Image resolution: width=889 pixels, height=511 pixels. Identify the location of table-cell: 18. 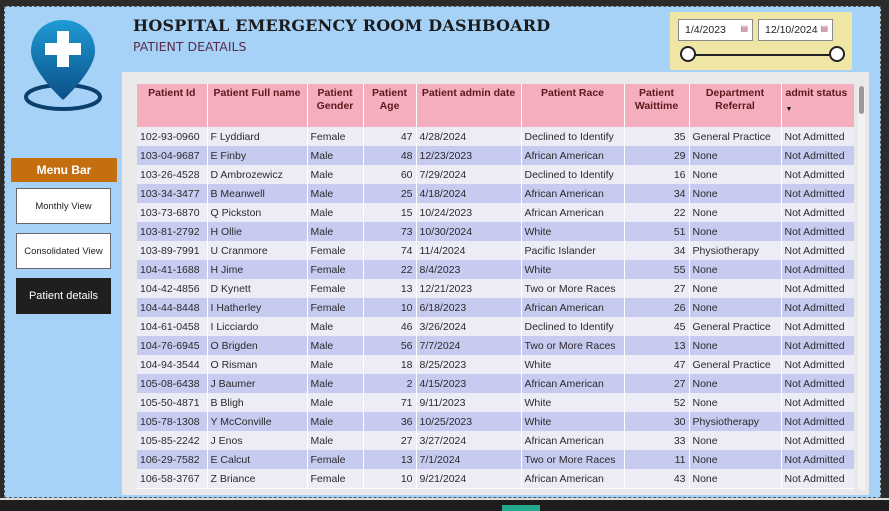
(390, 364).